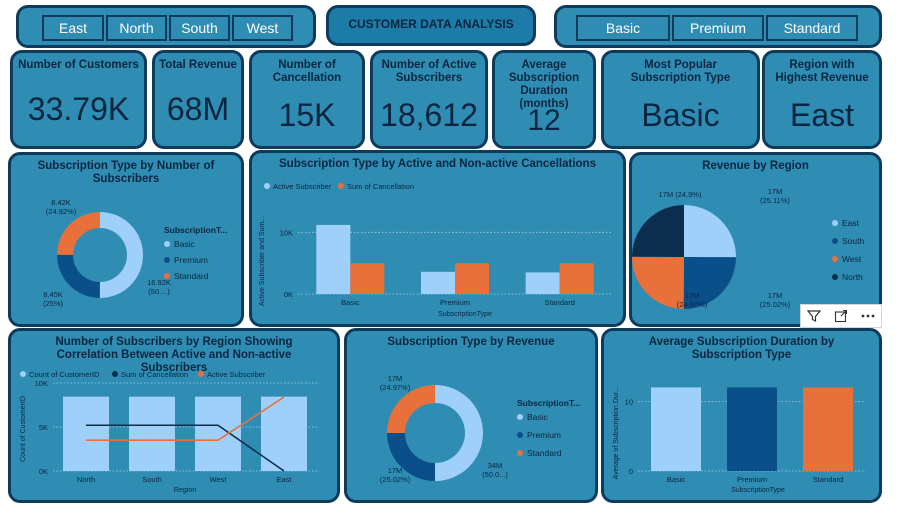 This screenshot has height=505, width=906. I want to click on focus-mode-icon, so click(841, 316).